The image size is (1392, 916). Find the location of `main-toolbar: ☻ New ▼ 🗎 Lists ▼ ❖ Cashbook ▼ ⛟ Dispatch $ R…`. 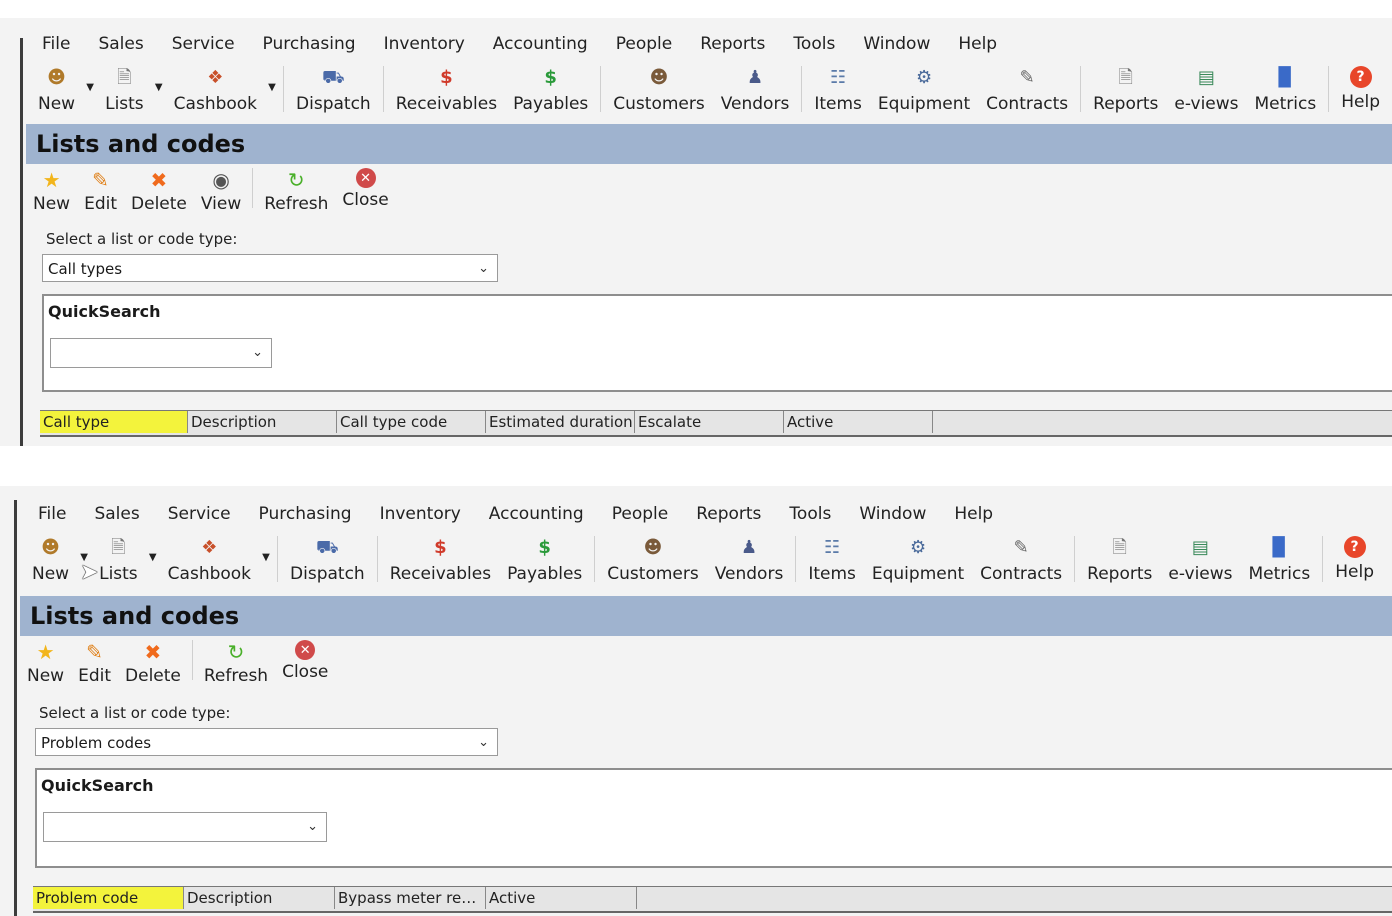

main-toolbar: ☻ New ▼ 🗎 Lists ▼ ❖ Cashbook ▼ ⛟ Dispatch $ R… is located at coordinates (709, 91).